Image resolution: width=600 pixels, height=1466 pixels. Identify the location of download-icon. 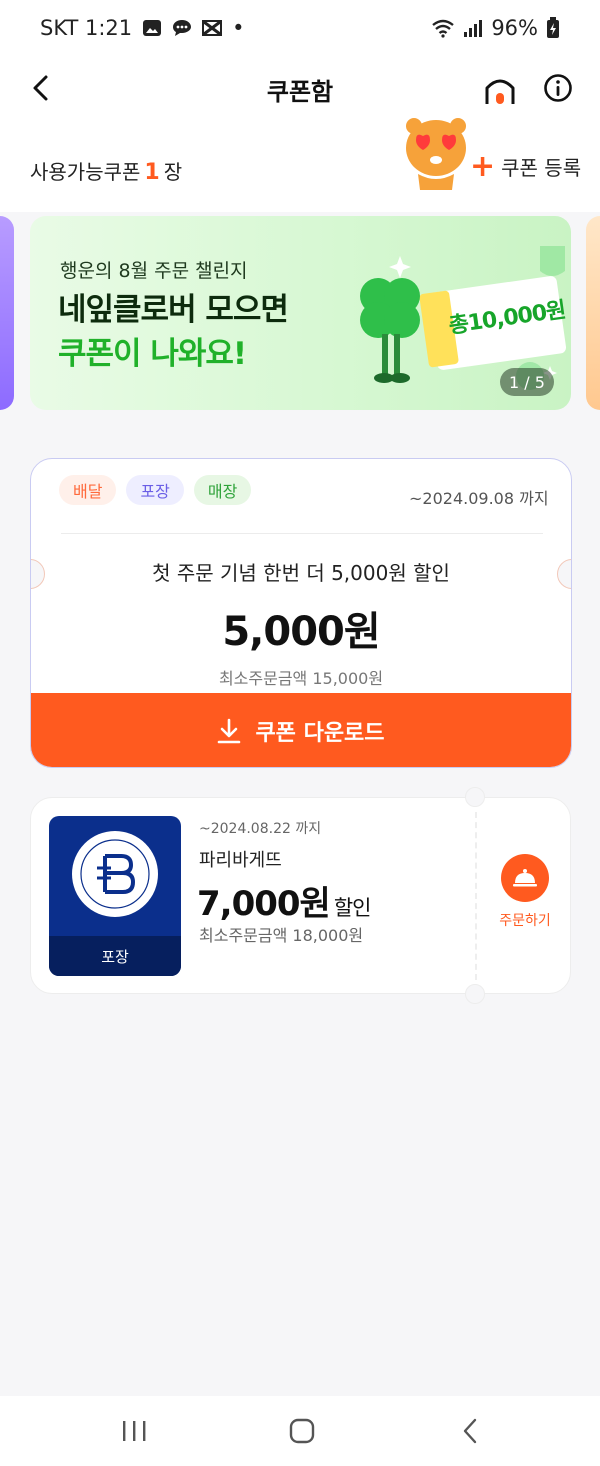
(229, 730).